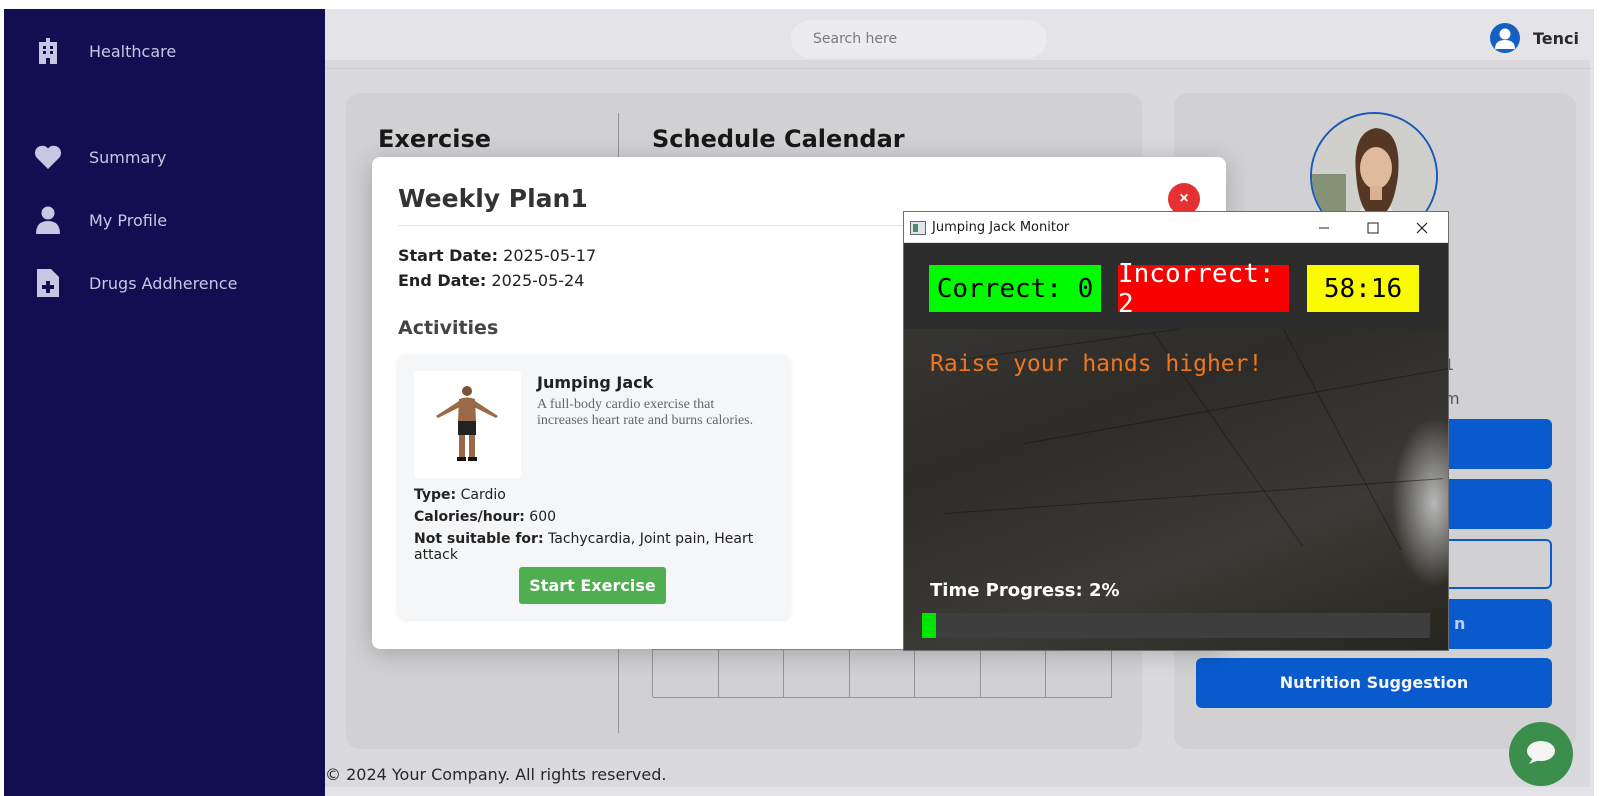 The image size is (1600, 796). I want to click on app-icon, so click(918, 228).